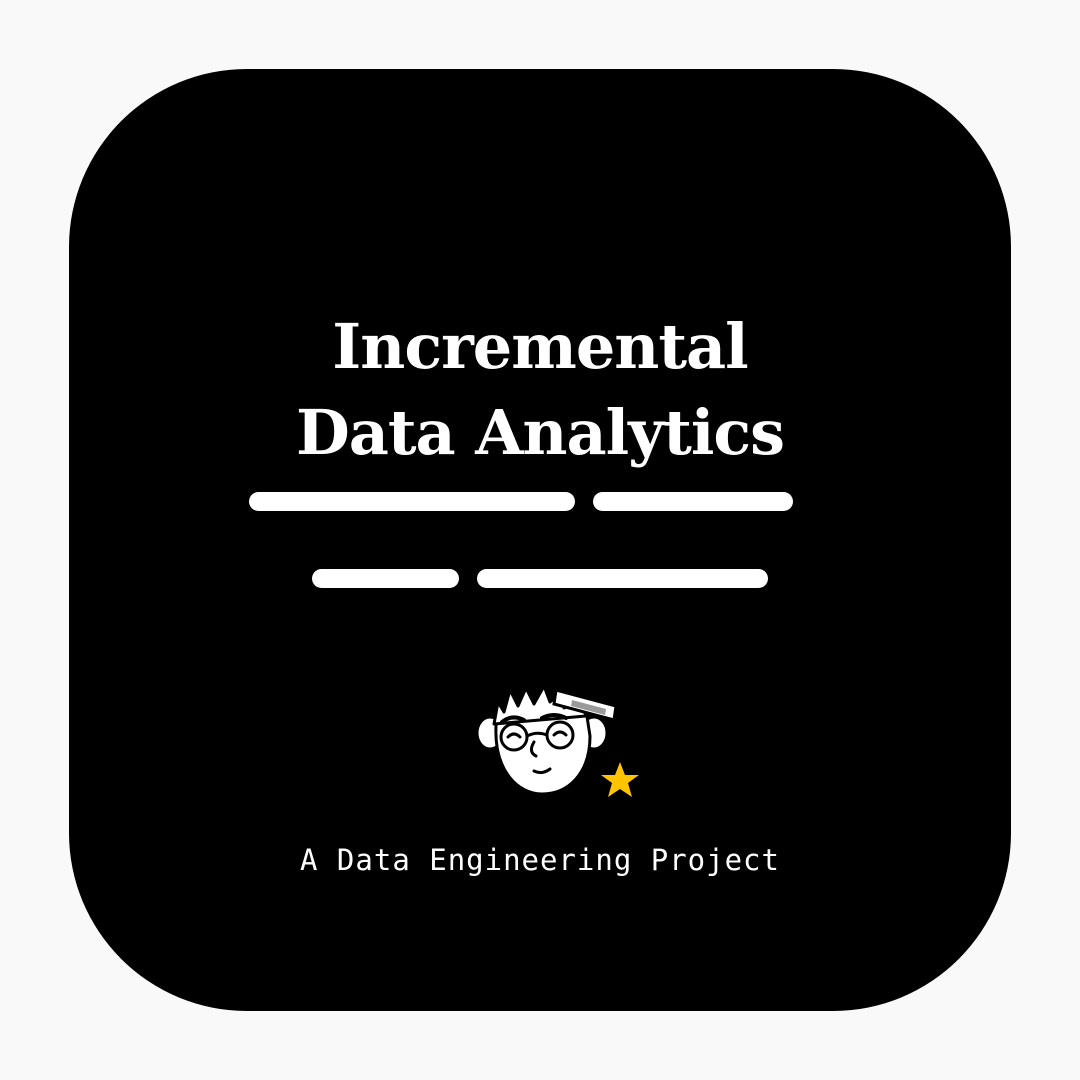 This screenshot has height=1080, width=1080. Describe the element at coordinates (557, 740) in the screenshot. I see `mascot-icon` at that location.